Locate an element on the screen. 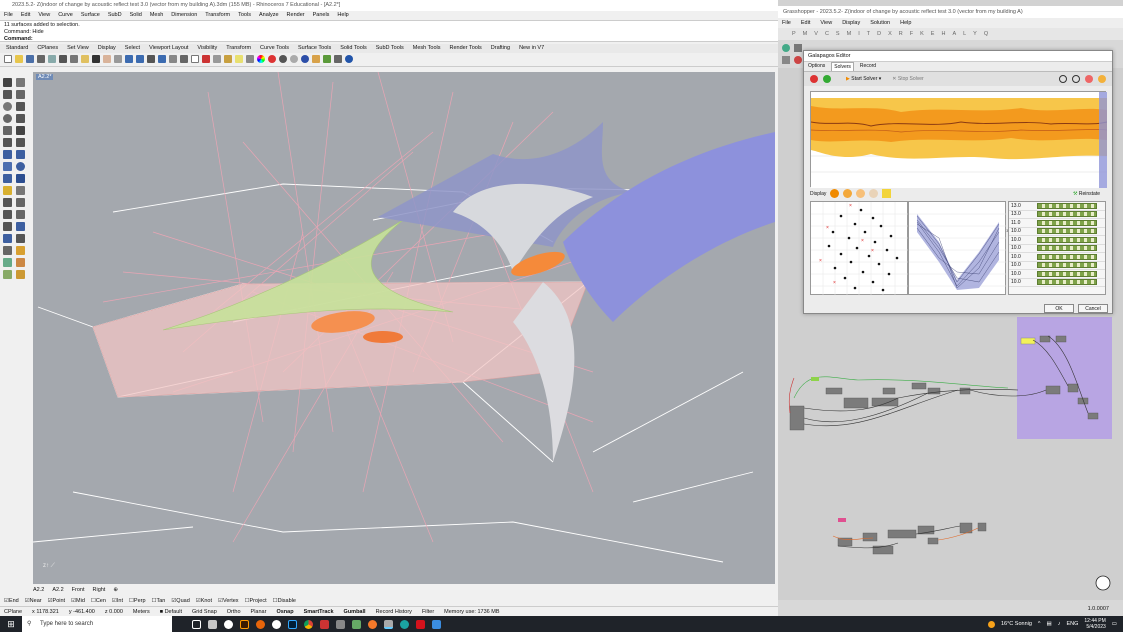  cut-icon is located at coordinates (63, 59).